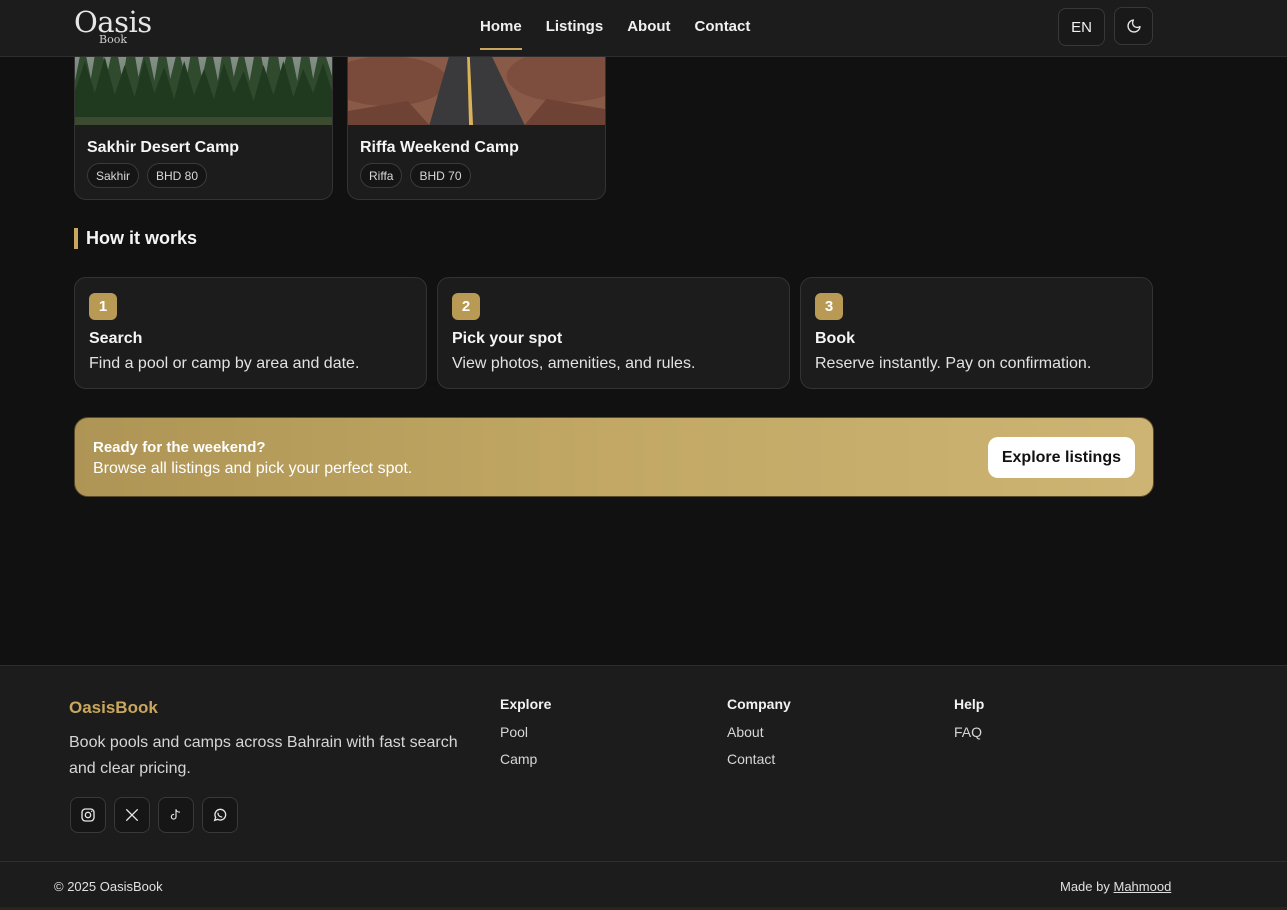  Describe the element at coordinates (163, 147) in the screenshot. I see `listing-title: Sakhir Desert Camp` at that location.